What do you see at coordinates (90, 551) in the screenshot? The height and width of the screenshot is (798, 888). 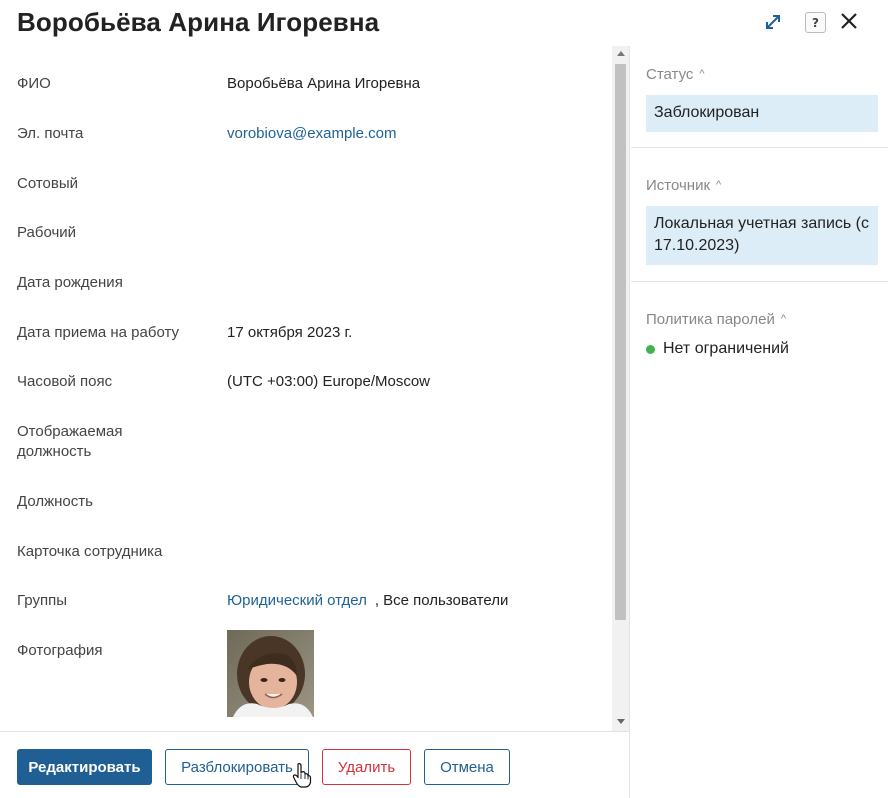 I see `field-label: Карточка сотрудника` at bounding box center [90, 551].